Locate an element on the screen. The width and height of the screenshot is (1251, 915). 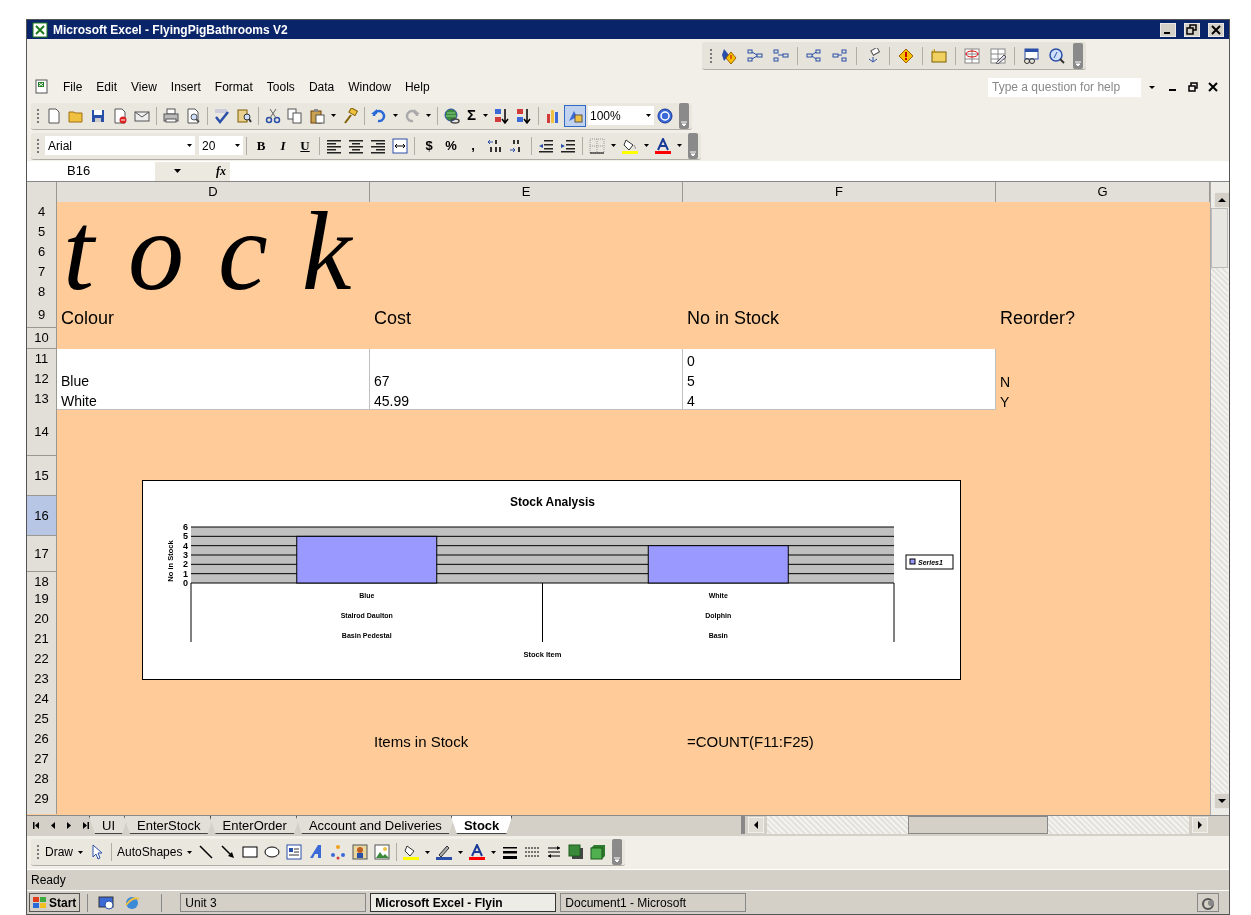
function-button: fx is located at coordinates (215, 171).